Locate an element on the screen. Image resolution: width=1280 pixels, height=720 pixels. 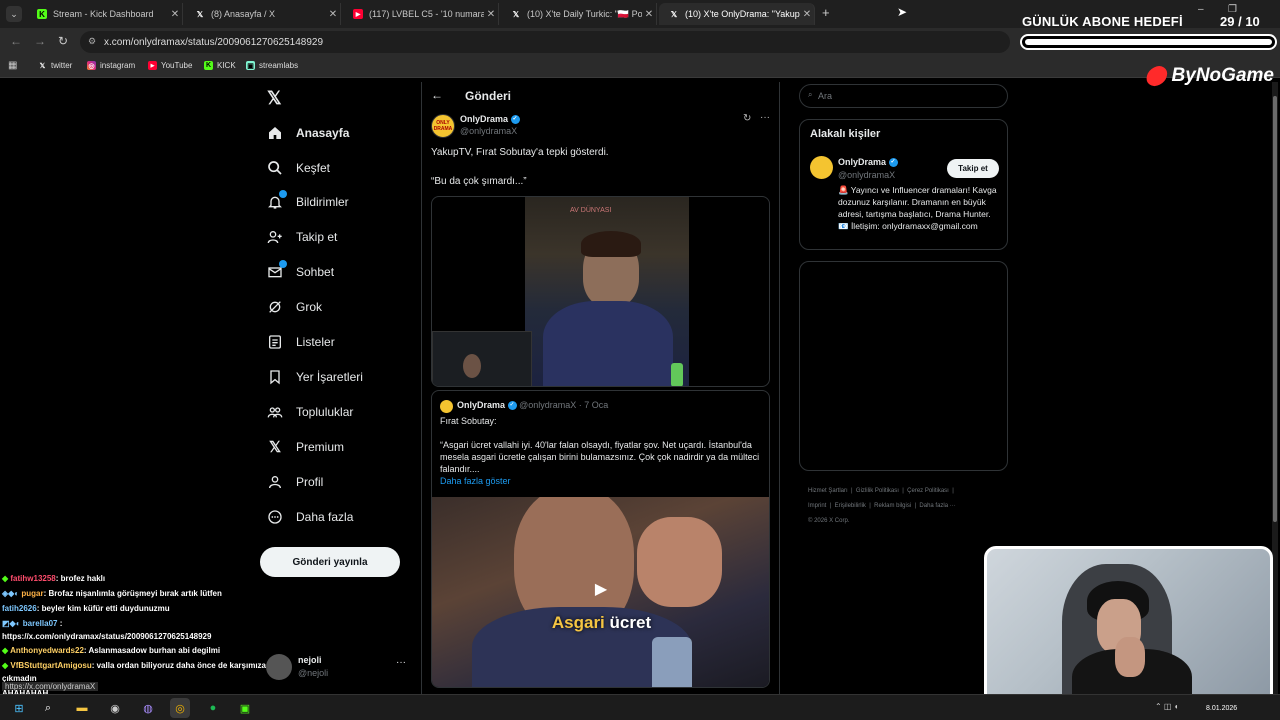
quote-date: · 7 Oca is located at coordinates (593, 405).